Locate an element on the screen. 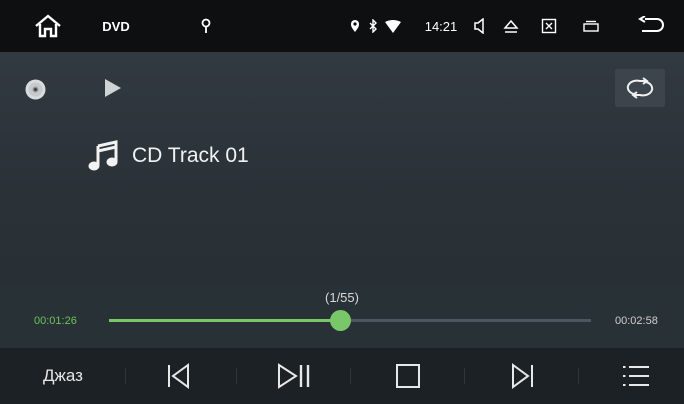 Image resolution: width=684 pixels, height=404 pixels. close-window-button is located at coordinates (549, 26).